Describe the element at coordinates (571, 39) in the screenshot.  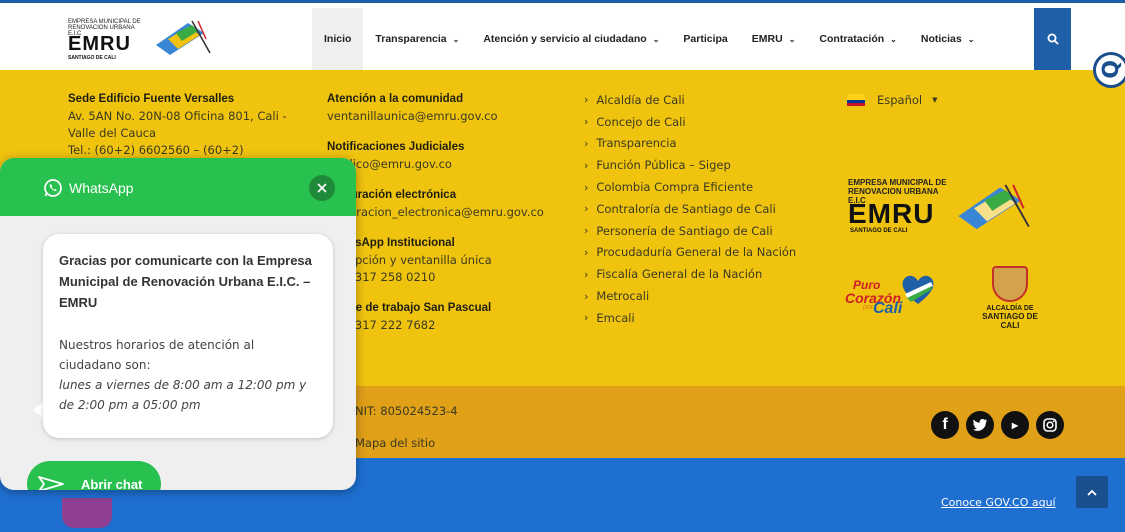
I see `nav-atencion: Atención y servicio al ciudadano ⌄` at that location.